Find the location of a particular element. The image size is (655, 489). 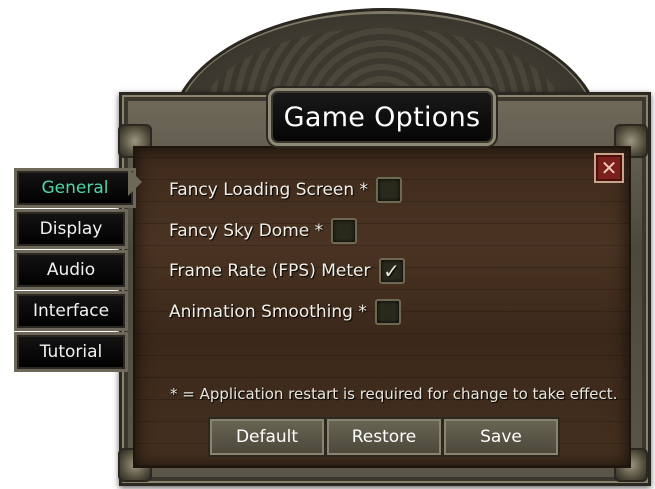

option-animation-smoothing: Animation Smoothing * is located at coordinates (285, 312).